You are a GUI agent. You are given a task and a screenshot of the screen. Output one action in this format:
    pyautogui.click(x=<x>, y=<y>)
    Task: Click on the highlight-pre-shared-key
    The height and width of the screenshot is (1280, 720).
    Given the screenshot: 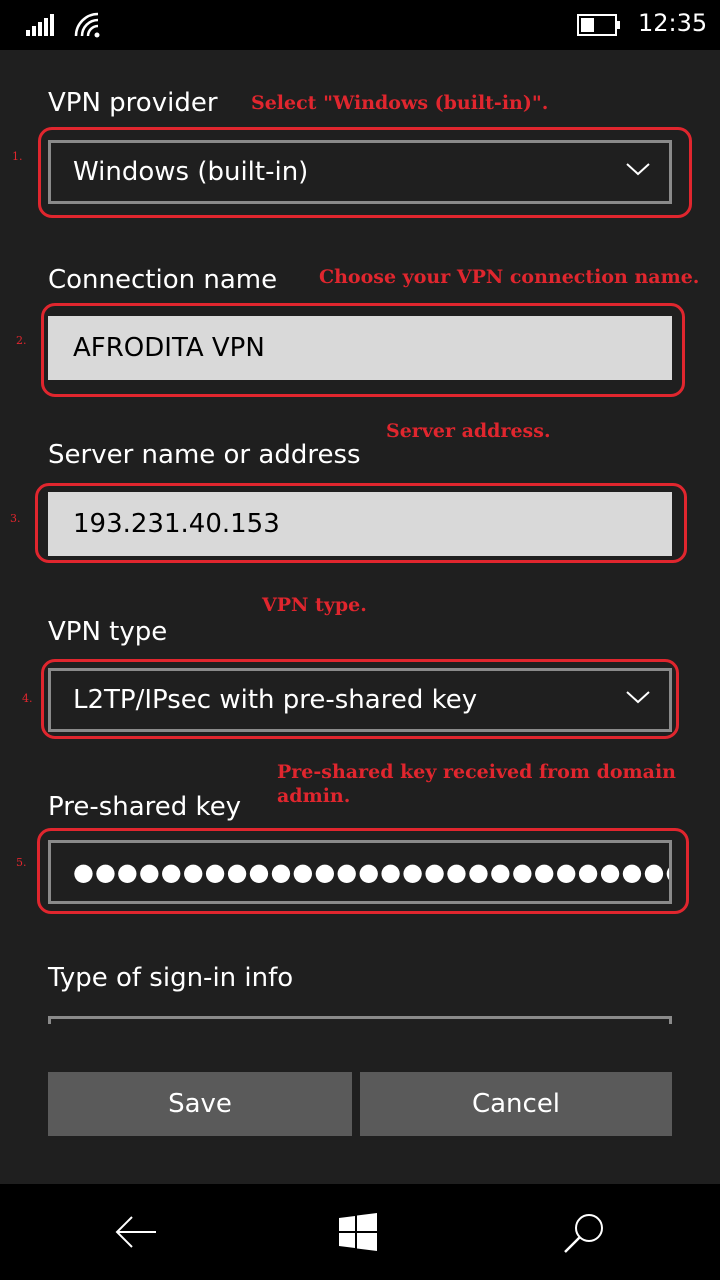 What is the action you would take?
    pyautogui.click(x=363, y=871)
    